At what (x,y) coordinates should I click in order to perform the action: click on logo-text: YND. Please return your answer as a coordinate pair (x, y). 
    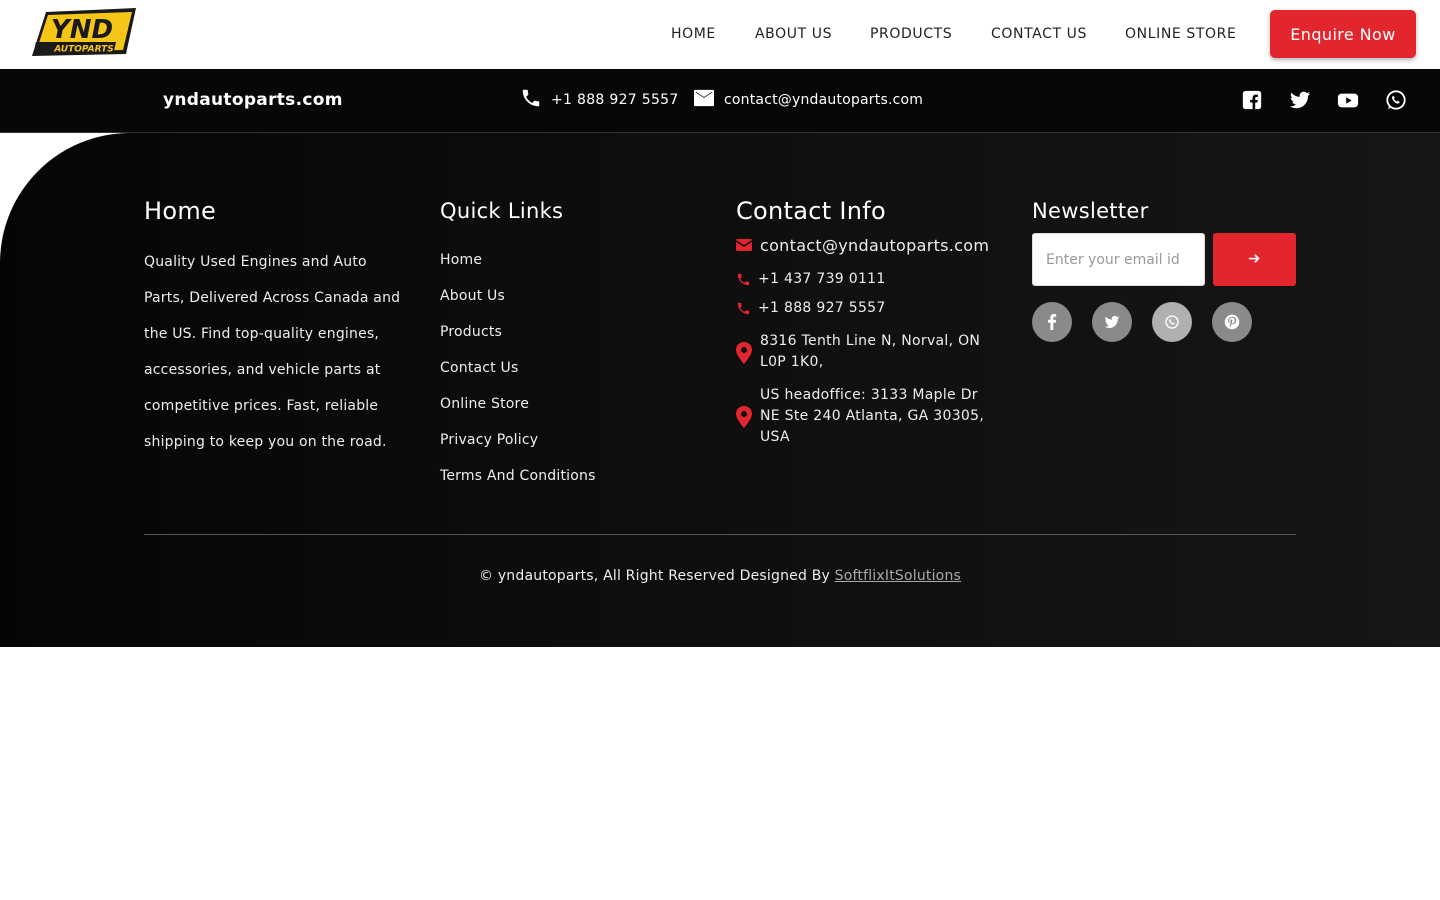
    Looking at the image, I should click on (82, 30).